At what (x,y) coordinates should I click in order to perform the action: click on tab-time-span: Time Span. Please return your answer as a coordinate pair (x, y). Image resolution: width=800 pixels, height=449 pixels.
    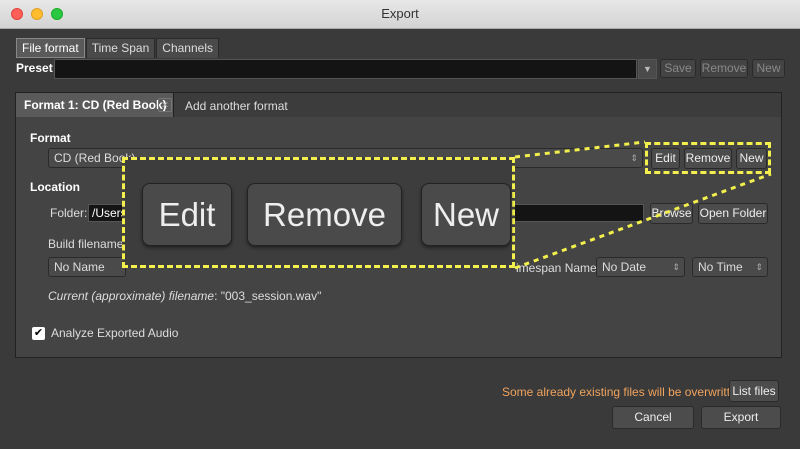
    Looking at the image, I should click on (120, 48).